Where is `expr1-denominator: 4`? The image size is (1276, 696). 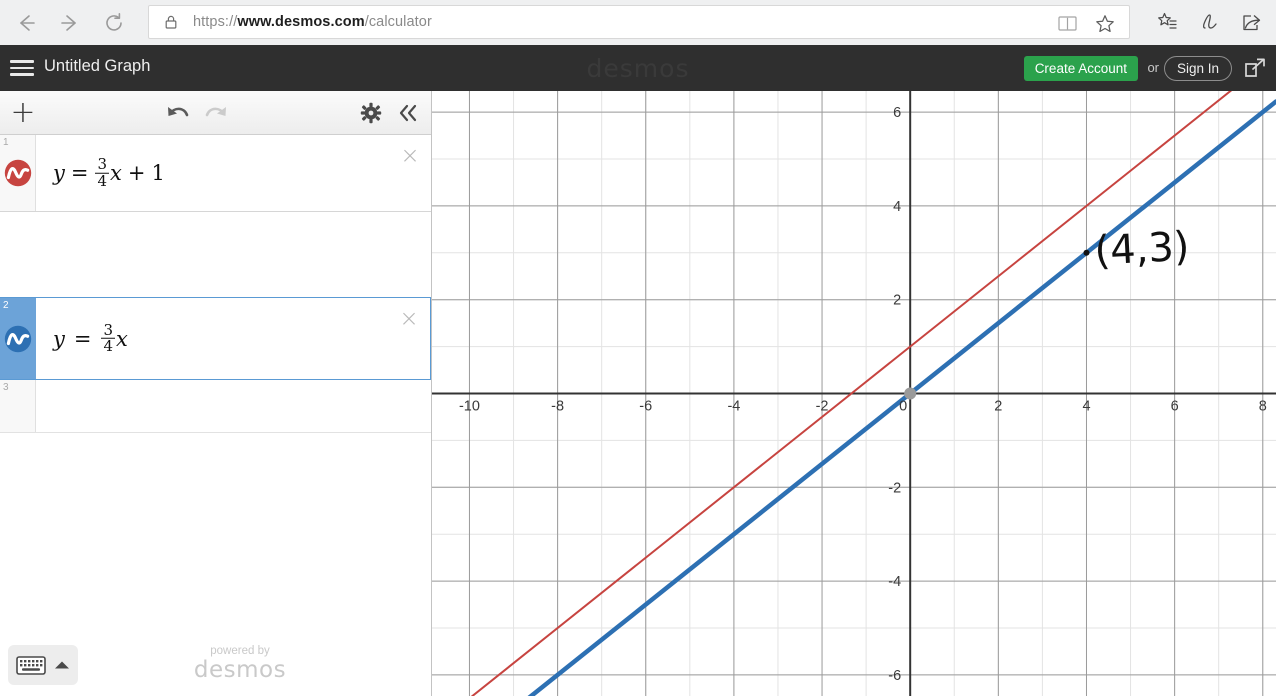
expr1-denominator: 4 is located at coordinates (102, 180).